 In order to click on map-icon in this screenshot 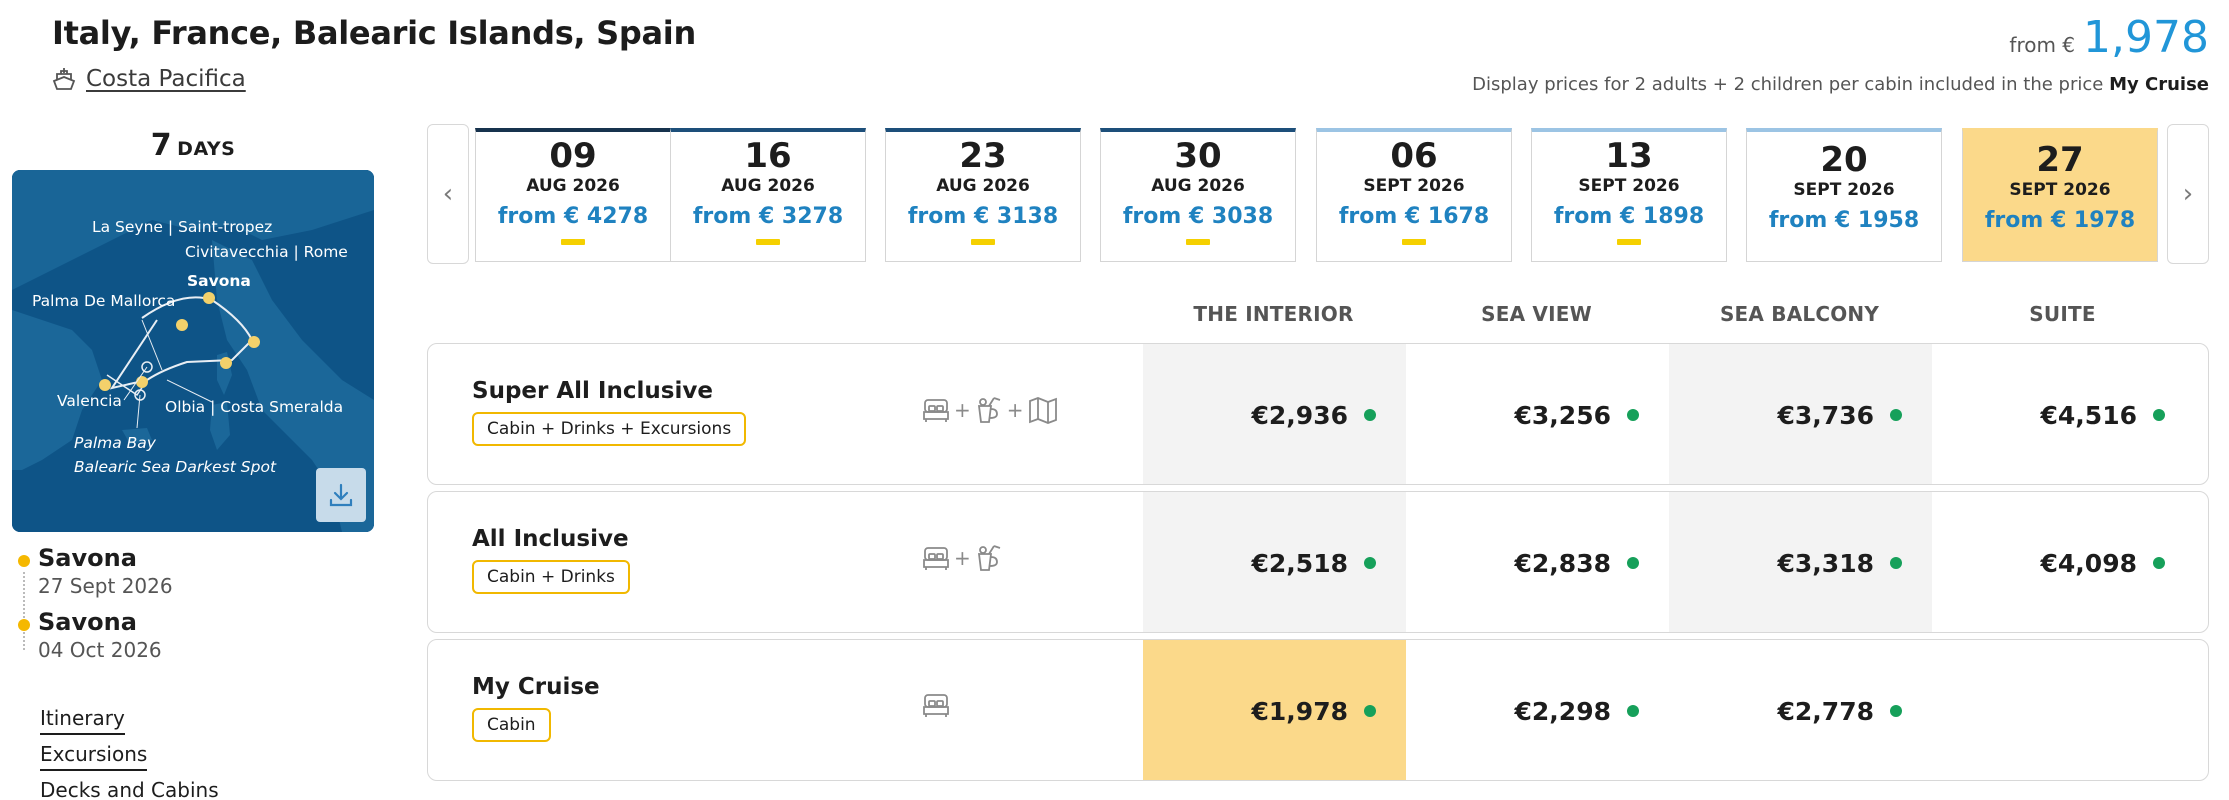, I will do `click(1042, 410)`.